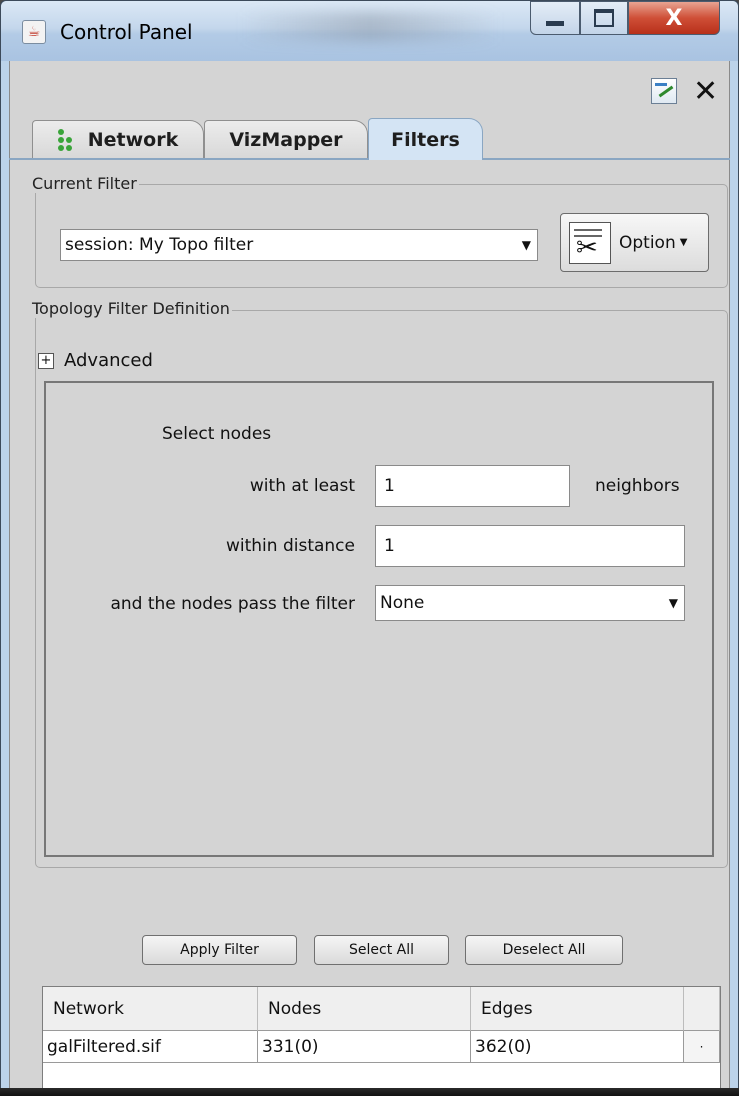 The image size is (739, 1096). Describe the element at coordinates (637, 486) in the screenshot. I see `neighbors-label: neighbors` at that location.